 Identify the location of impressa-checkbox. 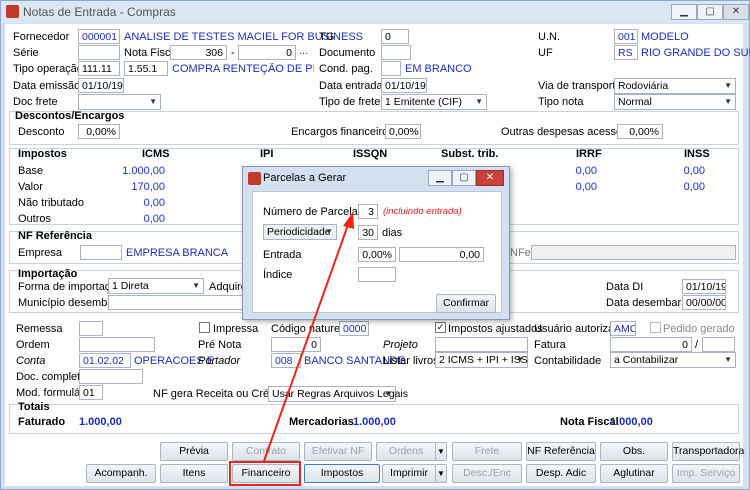
(204, 327).